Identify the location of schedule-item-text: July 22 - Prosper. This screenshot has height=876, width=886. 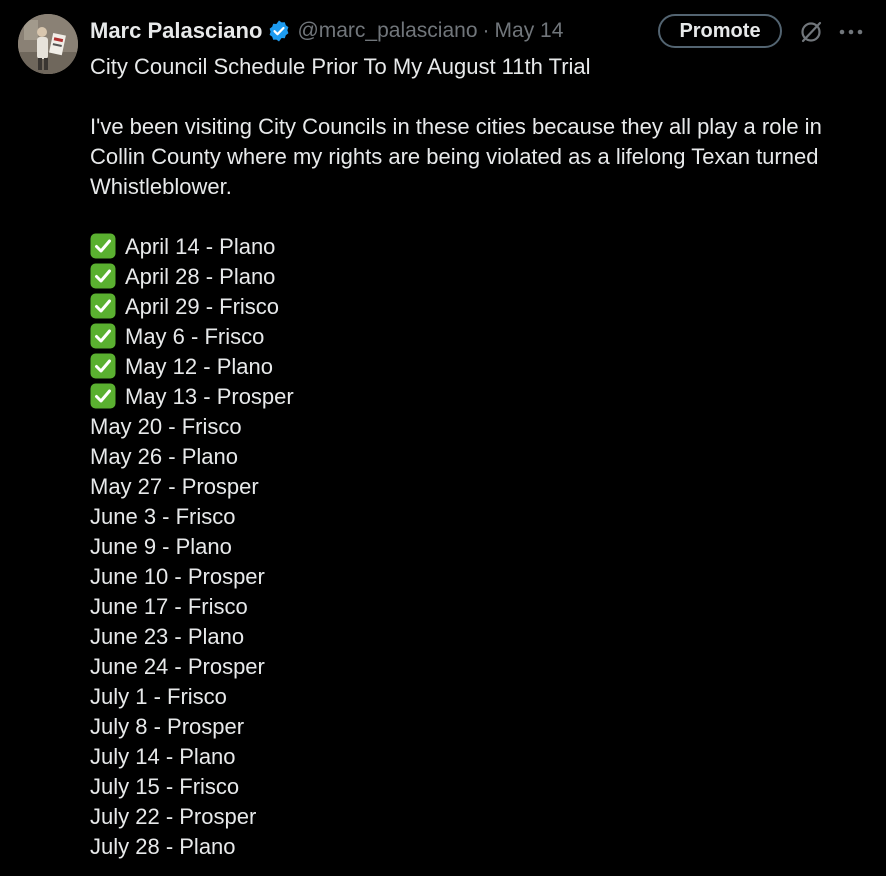
(173, 816).